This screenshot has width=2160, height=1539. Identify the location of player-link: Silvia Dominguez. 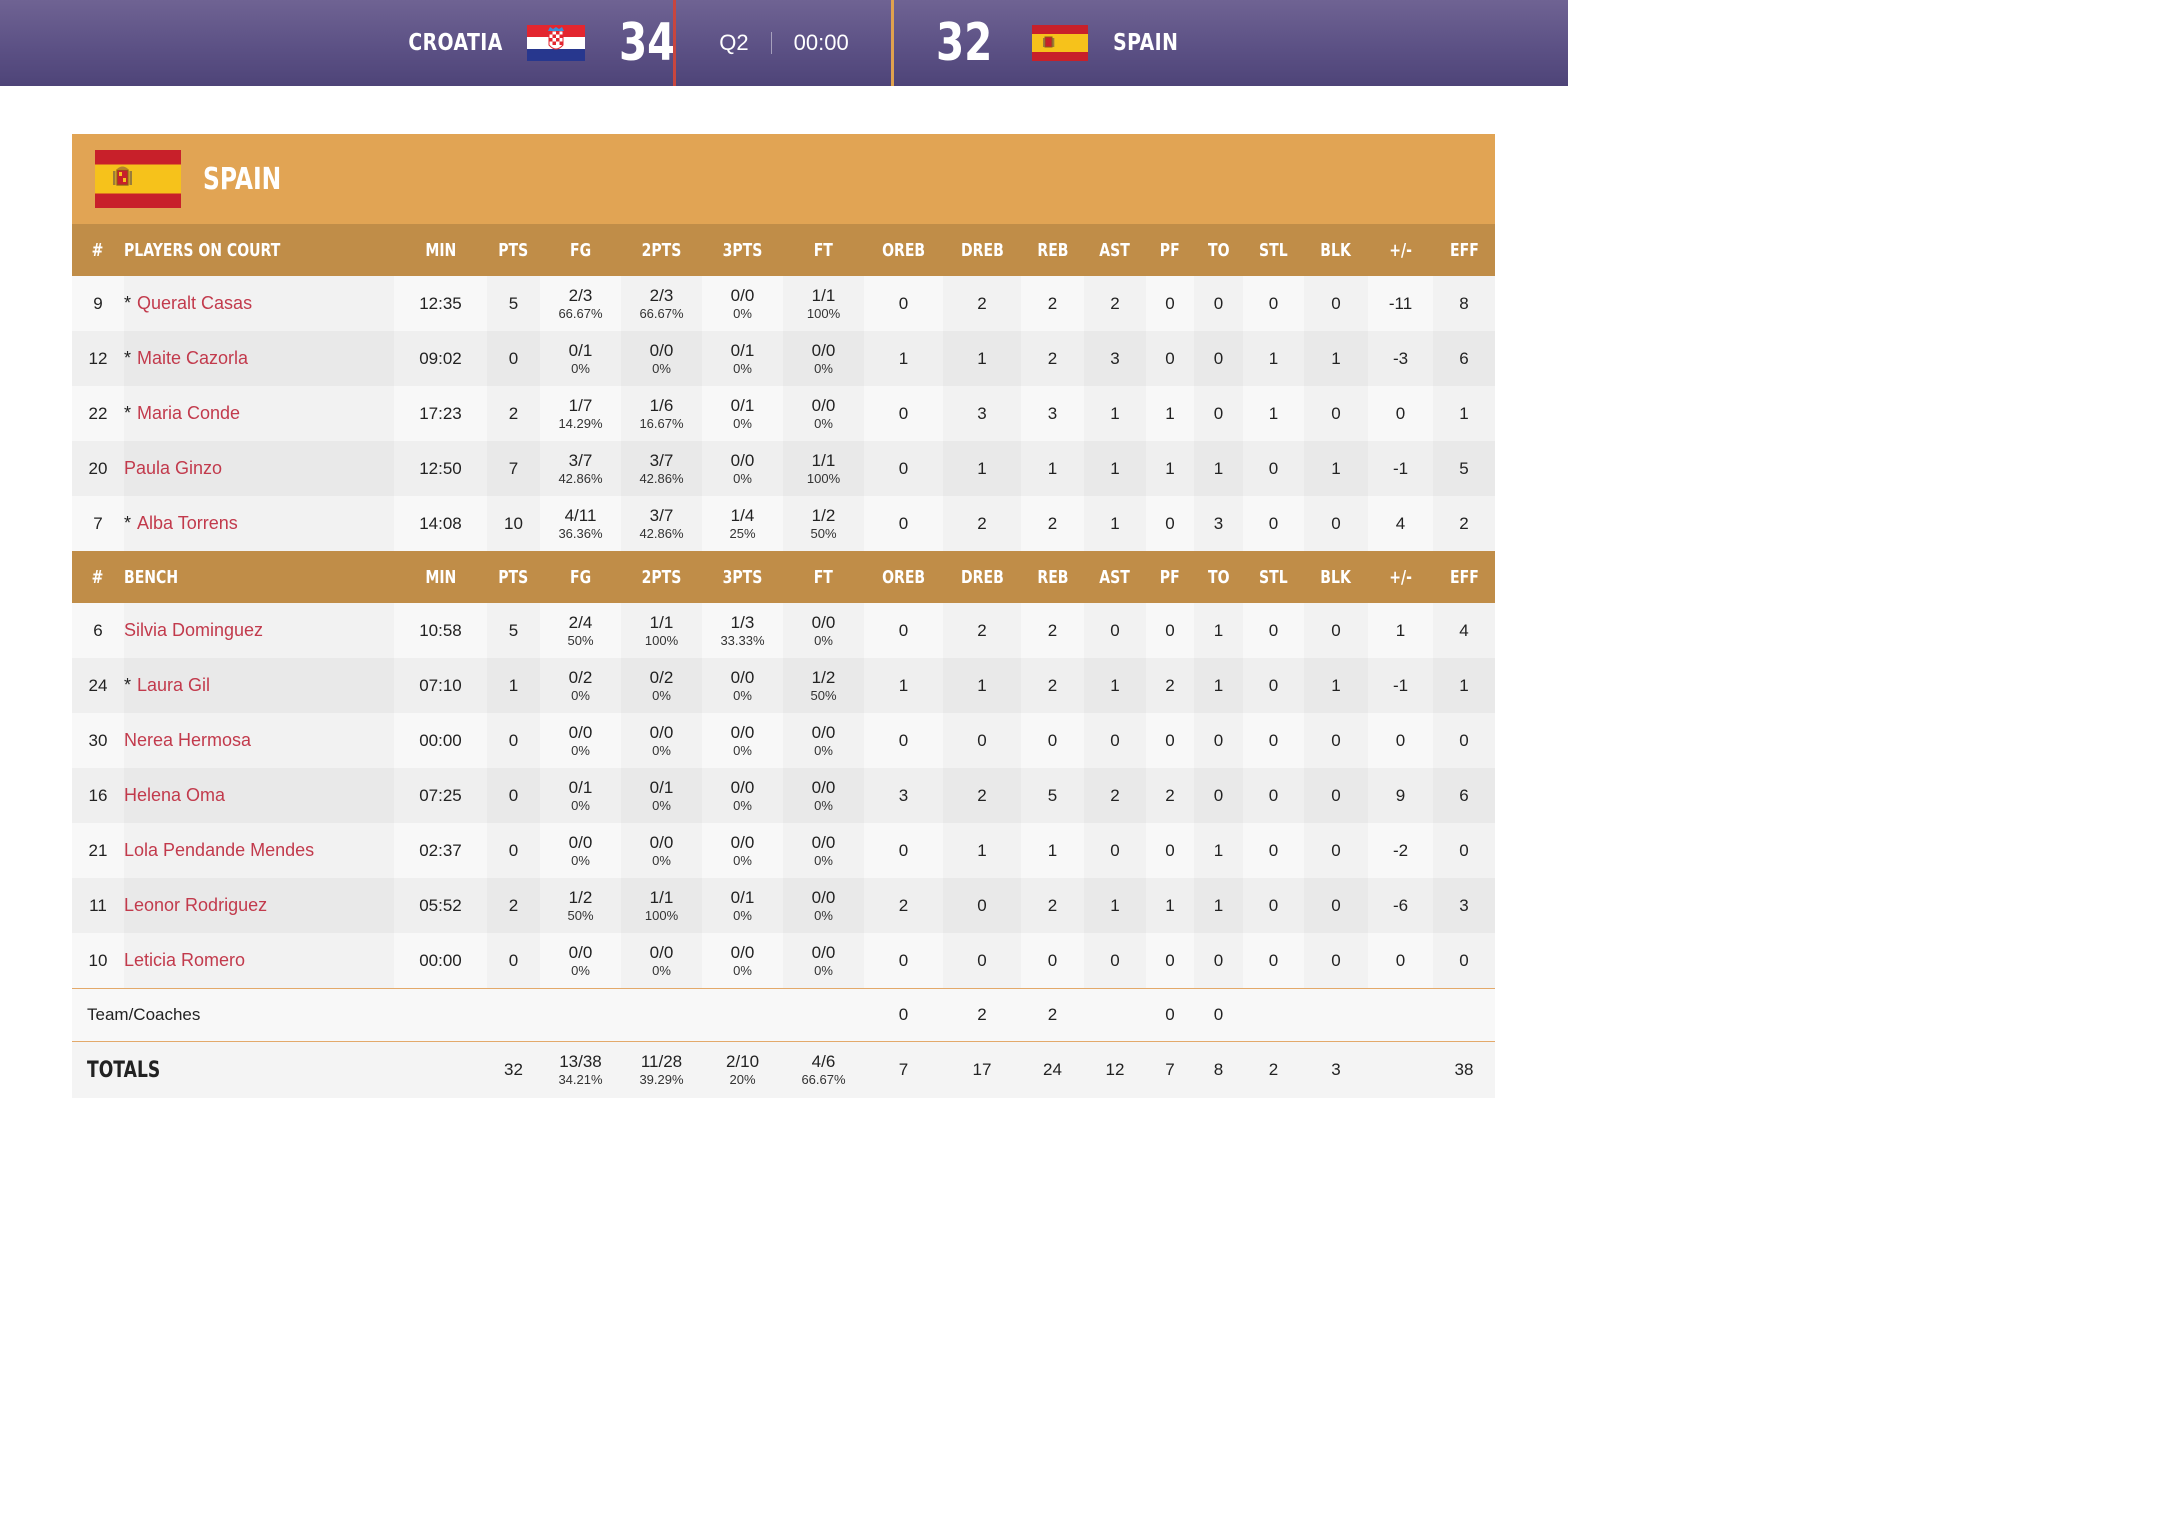
(193, 630).